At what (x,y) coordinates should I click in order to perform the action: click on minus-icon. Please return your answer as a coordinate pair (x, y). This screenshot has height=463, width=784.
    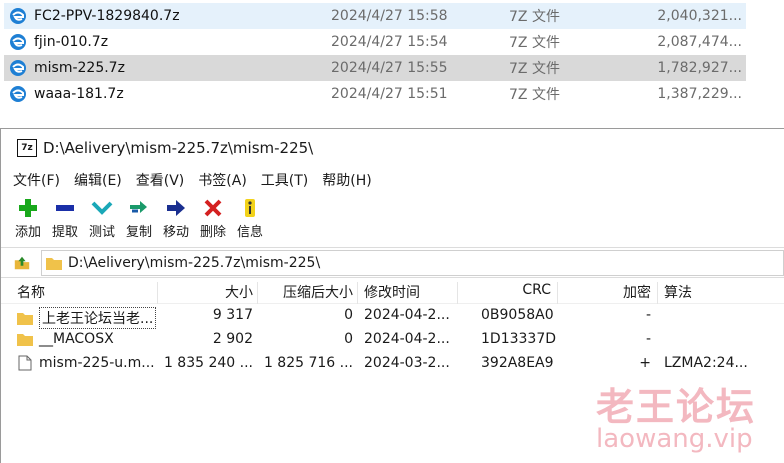
    Looking at the image, I should click on (65, 208).